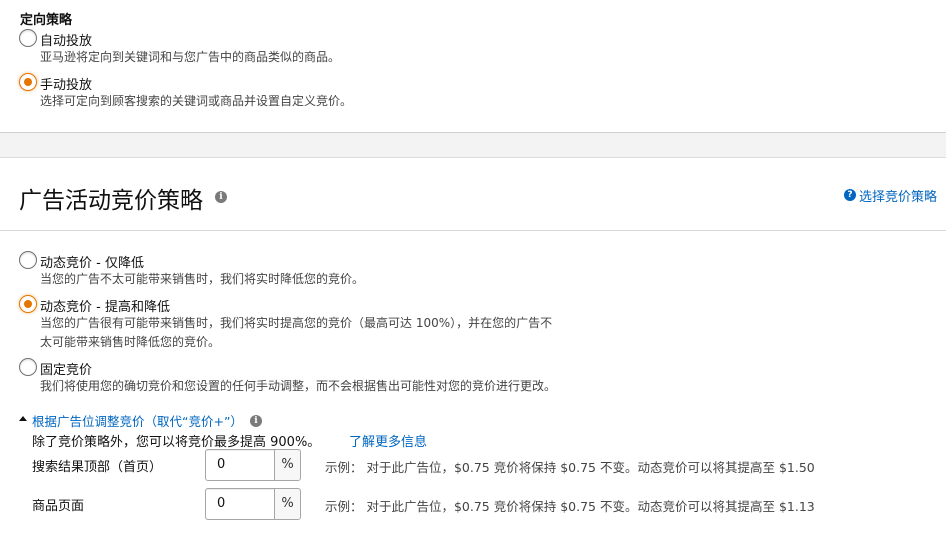 The height and width of the screenshot is (535, 946). I want to click on option-dynamic-up-down-title: 动态竞价 - 提高和降低, so click(105, 305).